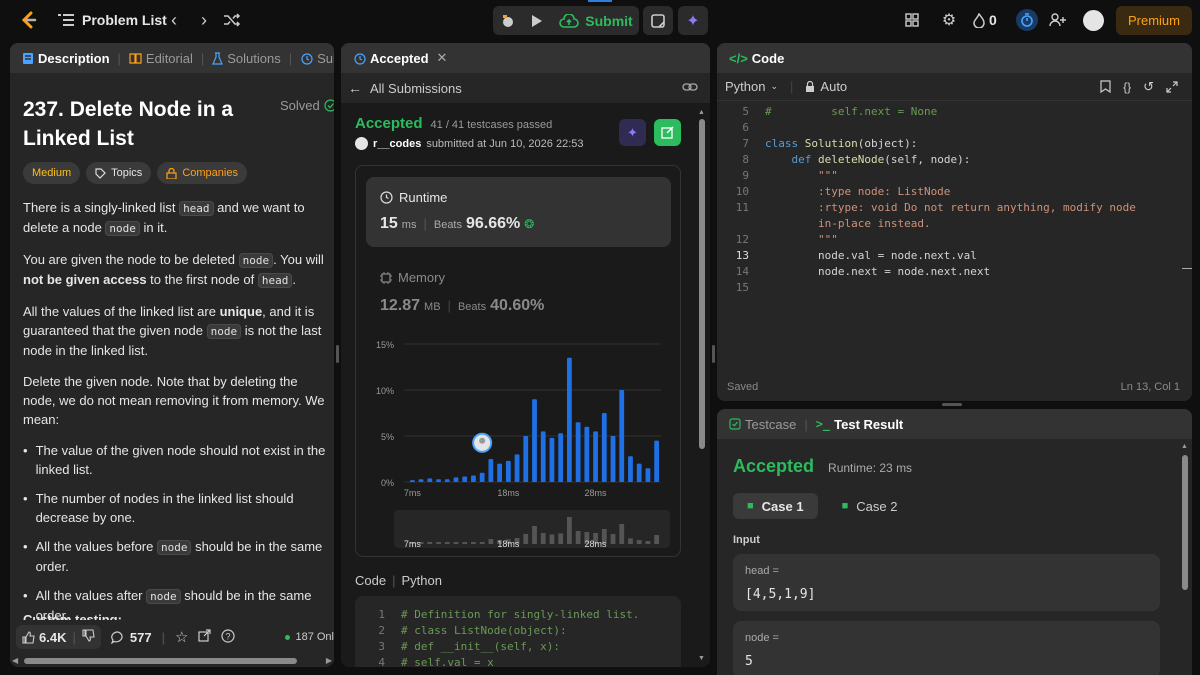  Describe the element at coordinates (518, 212) in the screenshot. I see `runtime-card: Runtime 15 ms | Beats 96.66% ❂` at that location.